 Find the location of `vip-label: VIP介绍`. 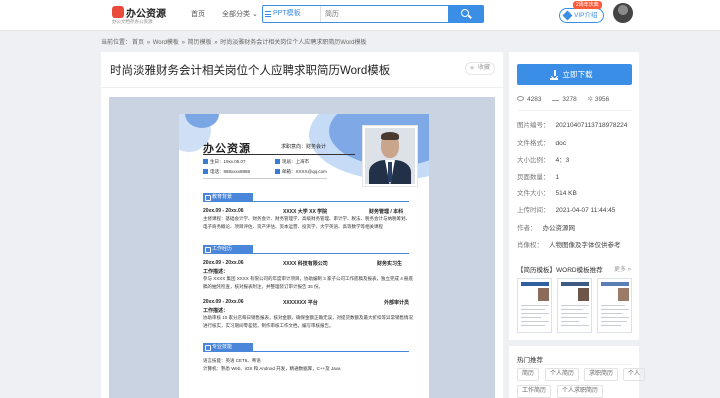

vip-label: VIP介绍 is located at coordinates (586, 15).